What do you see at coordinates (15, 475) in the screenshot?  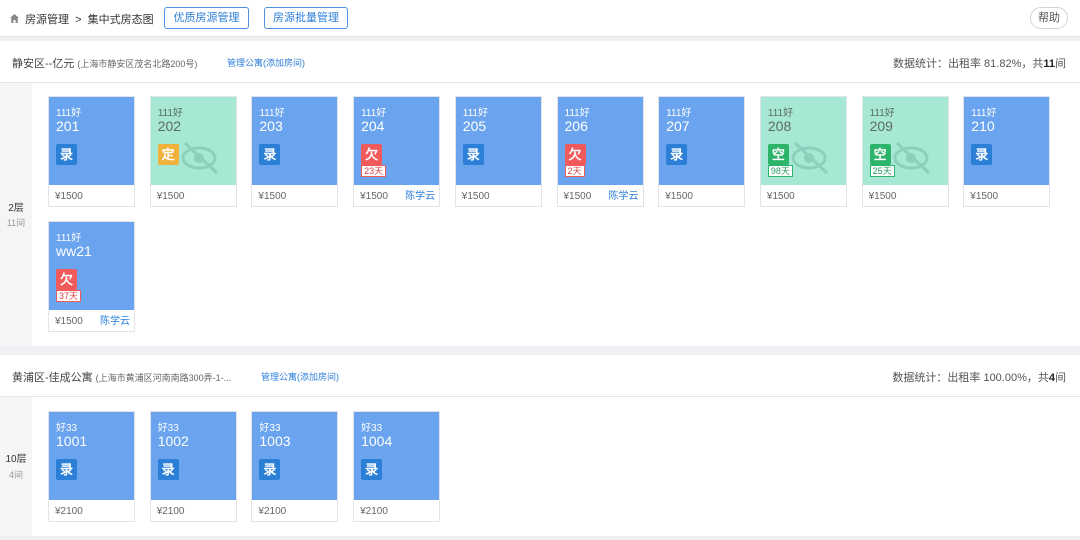 I see `floor-room-count: 4间` at bounding box center [15, 475].